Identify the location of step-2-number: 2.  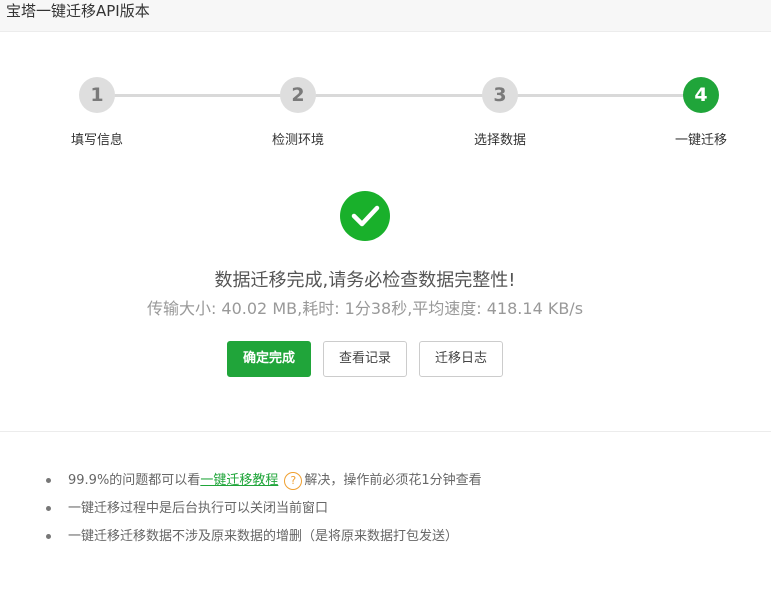
(298, 95).